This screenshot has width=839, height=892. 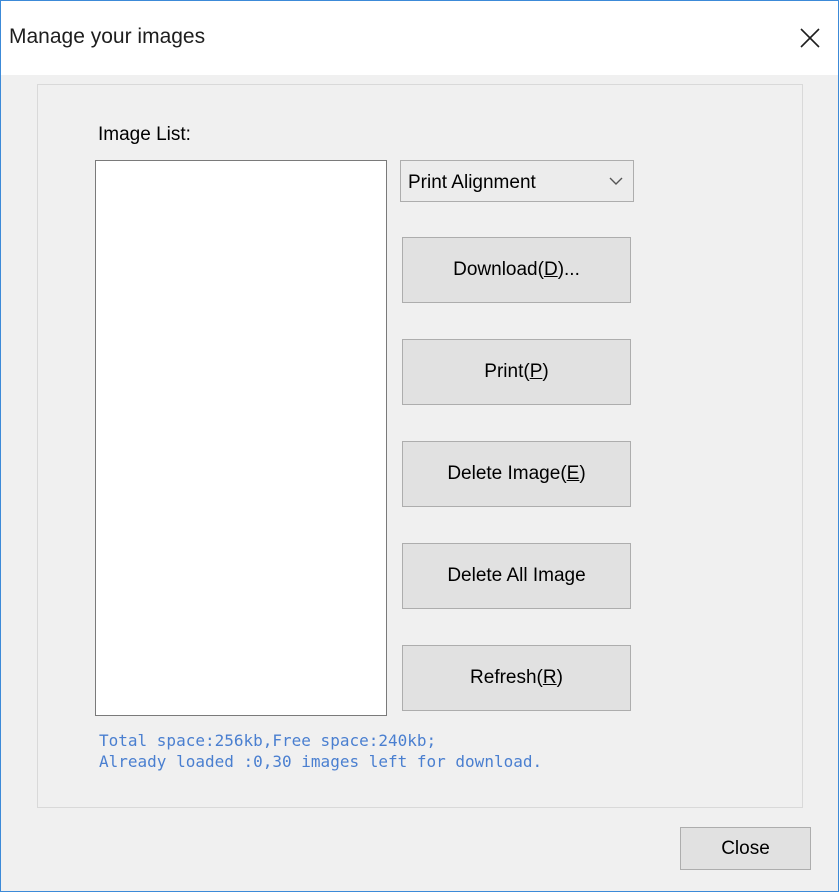 I want to click on print-button: Print(P), so click(x=516, y=372).